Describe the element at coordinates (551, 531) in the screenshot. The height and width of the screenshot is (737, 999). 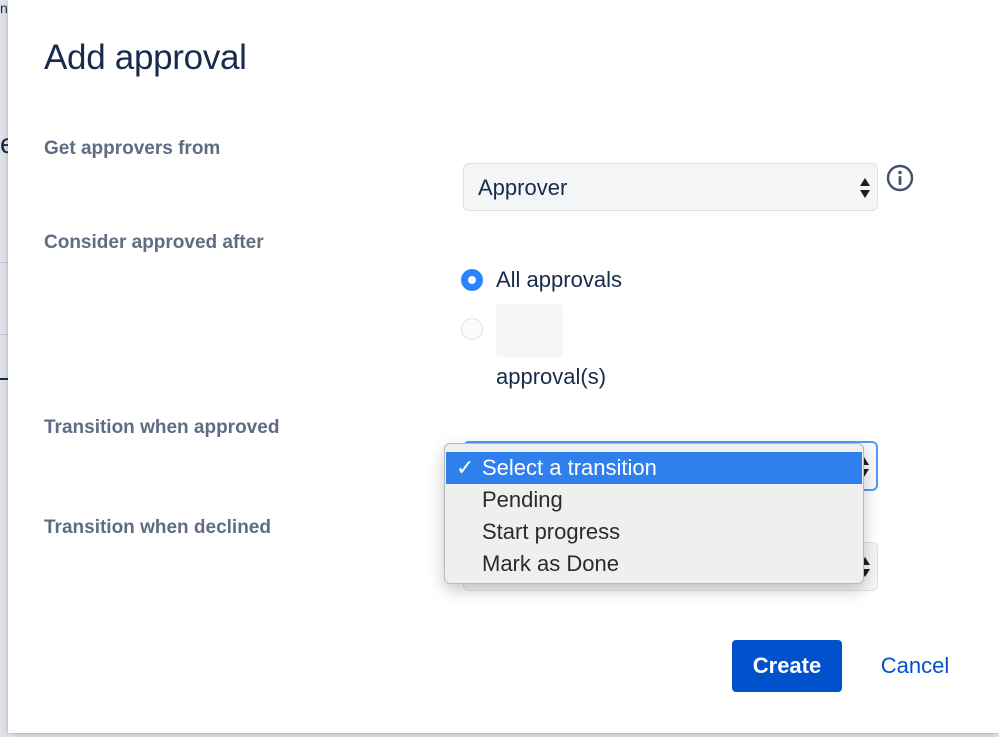
I see `dropdown-option-label: Start progress` at that location.